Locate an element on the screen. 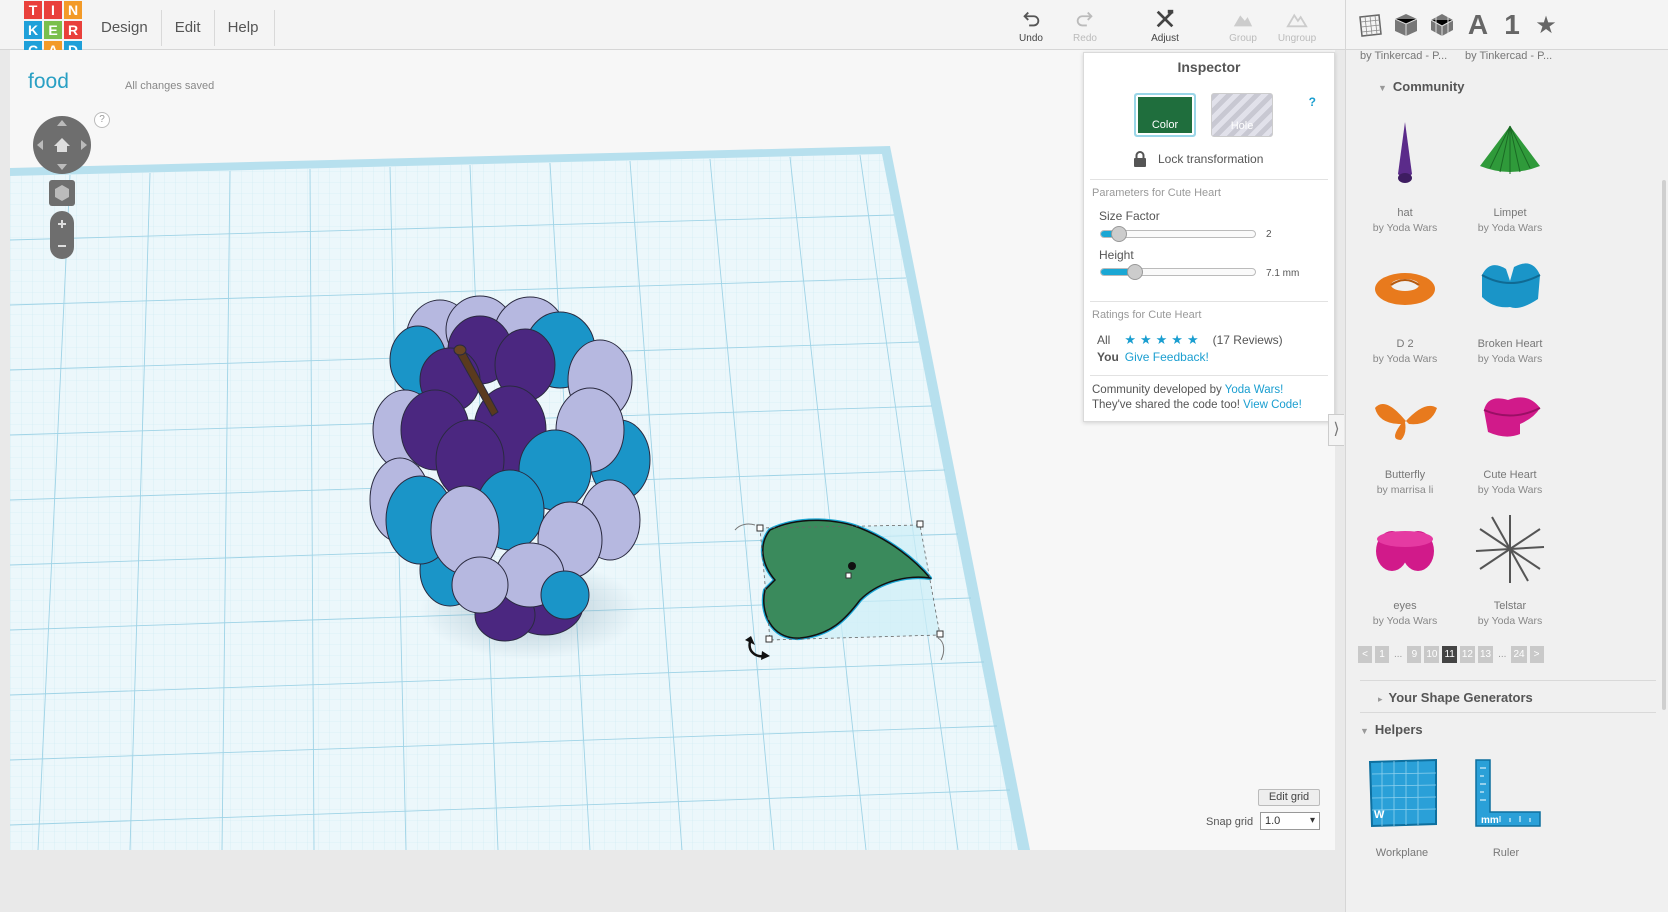 This screenshot has width=1668, height=912. view-help-button: ? is located at coordinates (102, 120).